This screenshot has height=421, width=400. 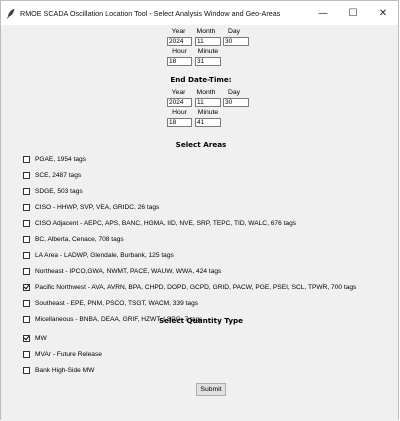 I want to click on quantity-checkbox-mw: MW, so click(x=35, y=338).